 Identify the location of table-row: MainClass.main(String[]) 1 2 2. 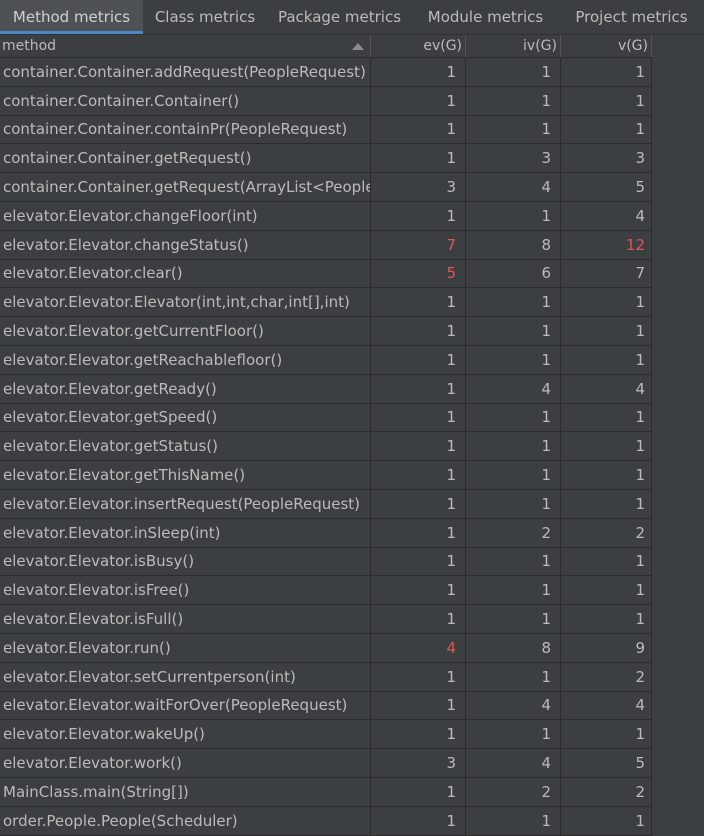
(326, 792).